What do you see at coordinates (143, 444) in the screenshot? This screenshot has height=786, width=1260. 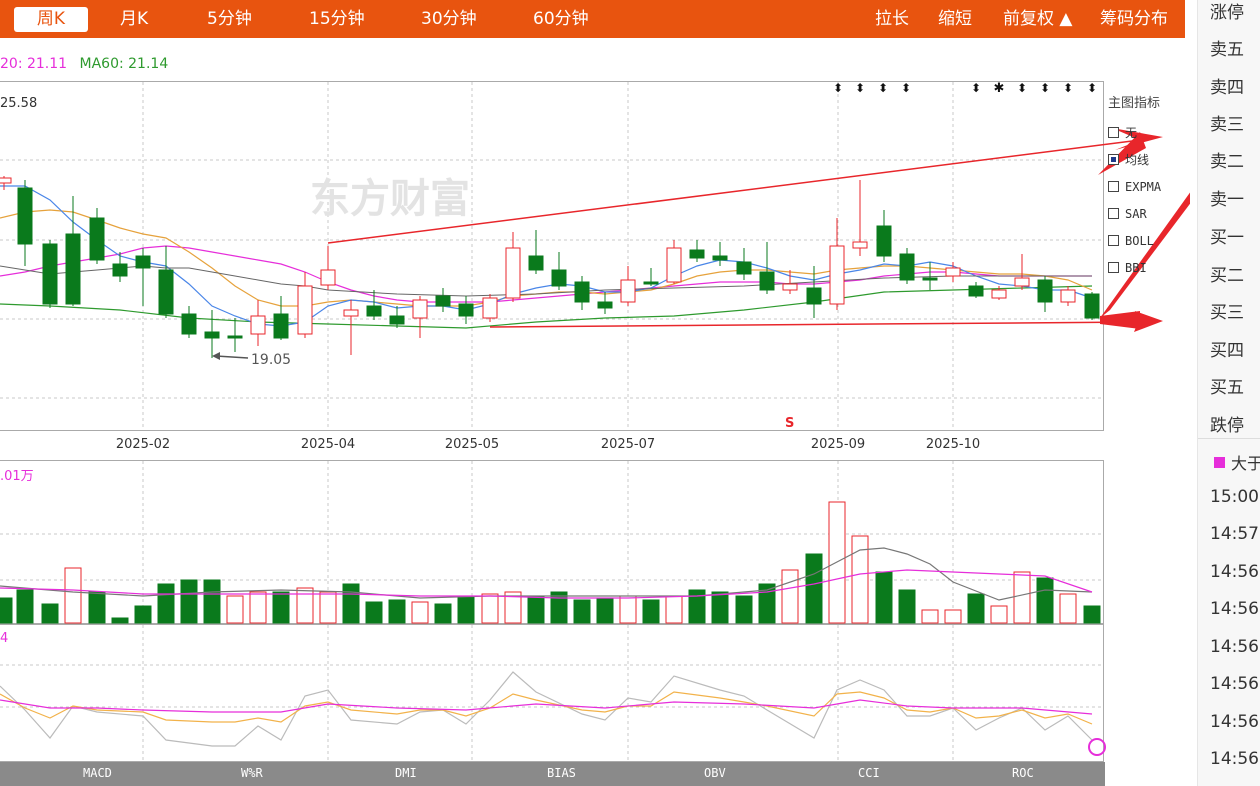 I see `x-tick-label: 2025-02` at bounding box center [143, 444].